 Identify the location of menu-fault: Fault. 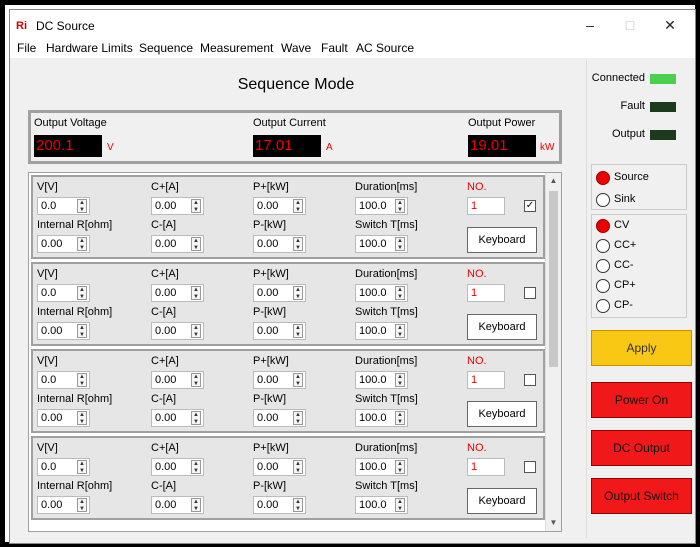
(334, 48).